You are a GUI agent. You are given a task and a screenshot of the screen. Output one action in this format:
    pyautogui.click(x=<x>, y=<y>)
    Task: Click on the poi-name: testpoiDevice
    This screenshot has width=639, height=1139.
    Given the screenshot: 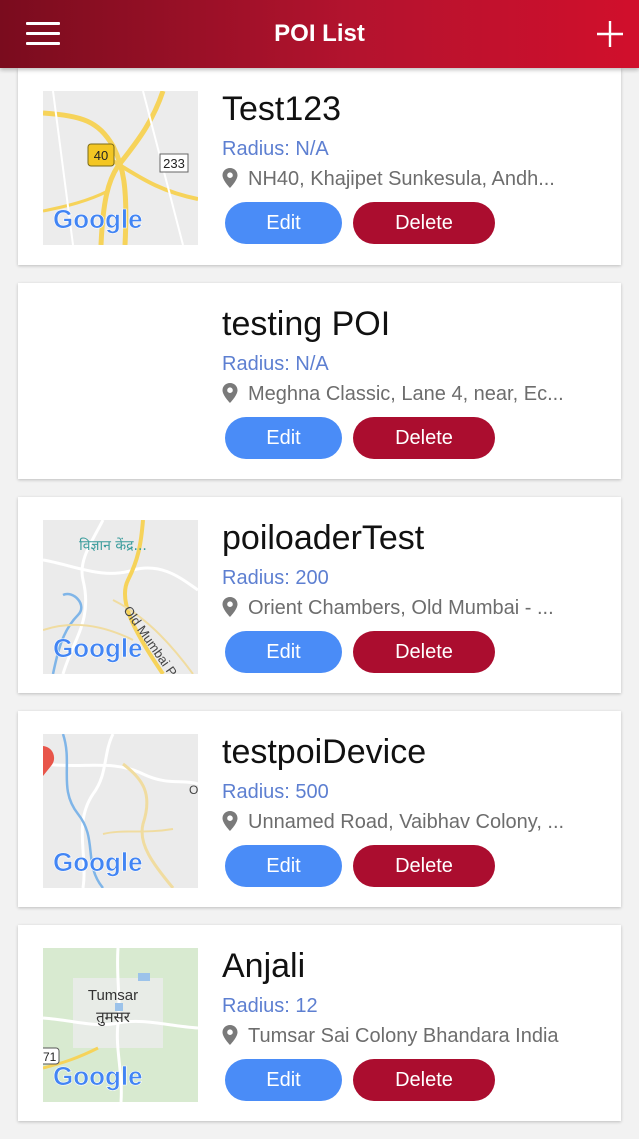 What is the action you would take?
    pyautogui.click(x=324, y=752)
    